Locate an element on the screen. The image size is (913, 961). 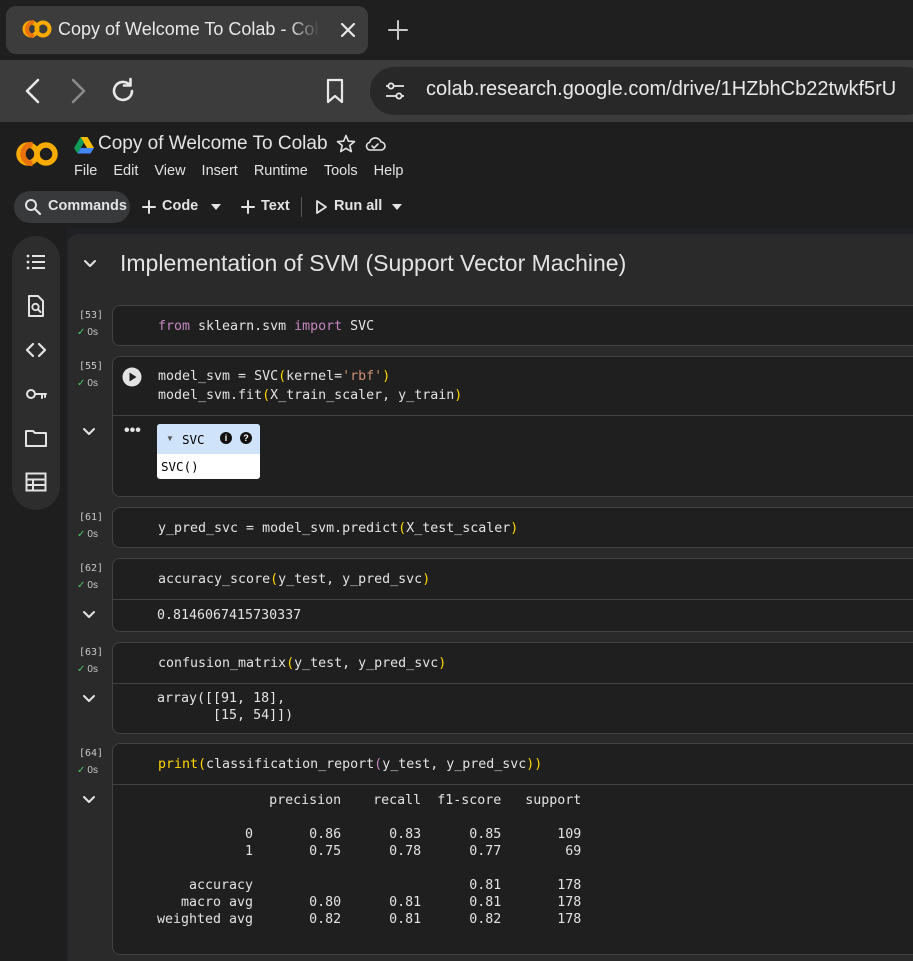
code-token: print is located at coordinates (178, 764).